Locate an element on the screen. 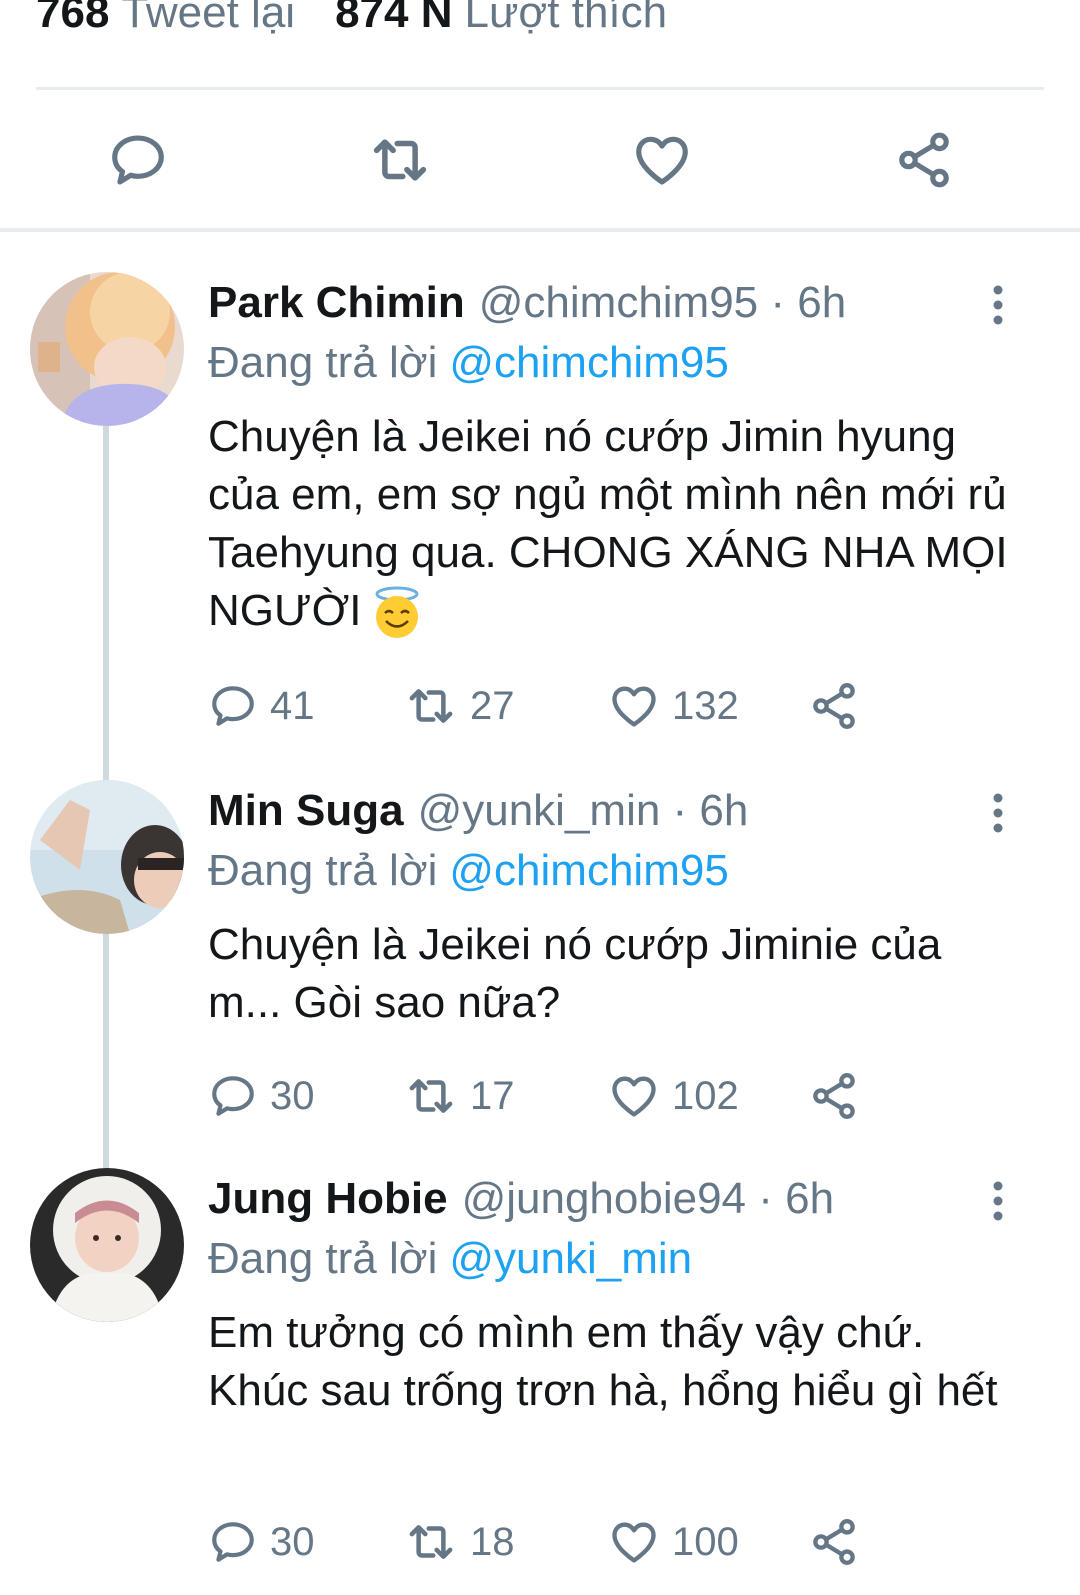  reply-action-bar: 30 17 102 is located at coordinates (558, 1096).